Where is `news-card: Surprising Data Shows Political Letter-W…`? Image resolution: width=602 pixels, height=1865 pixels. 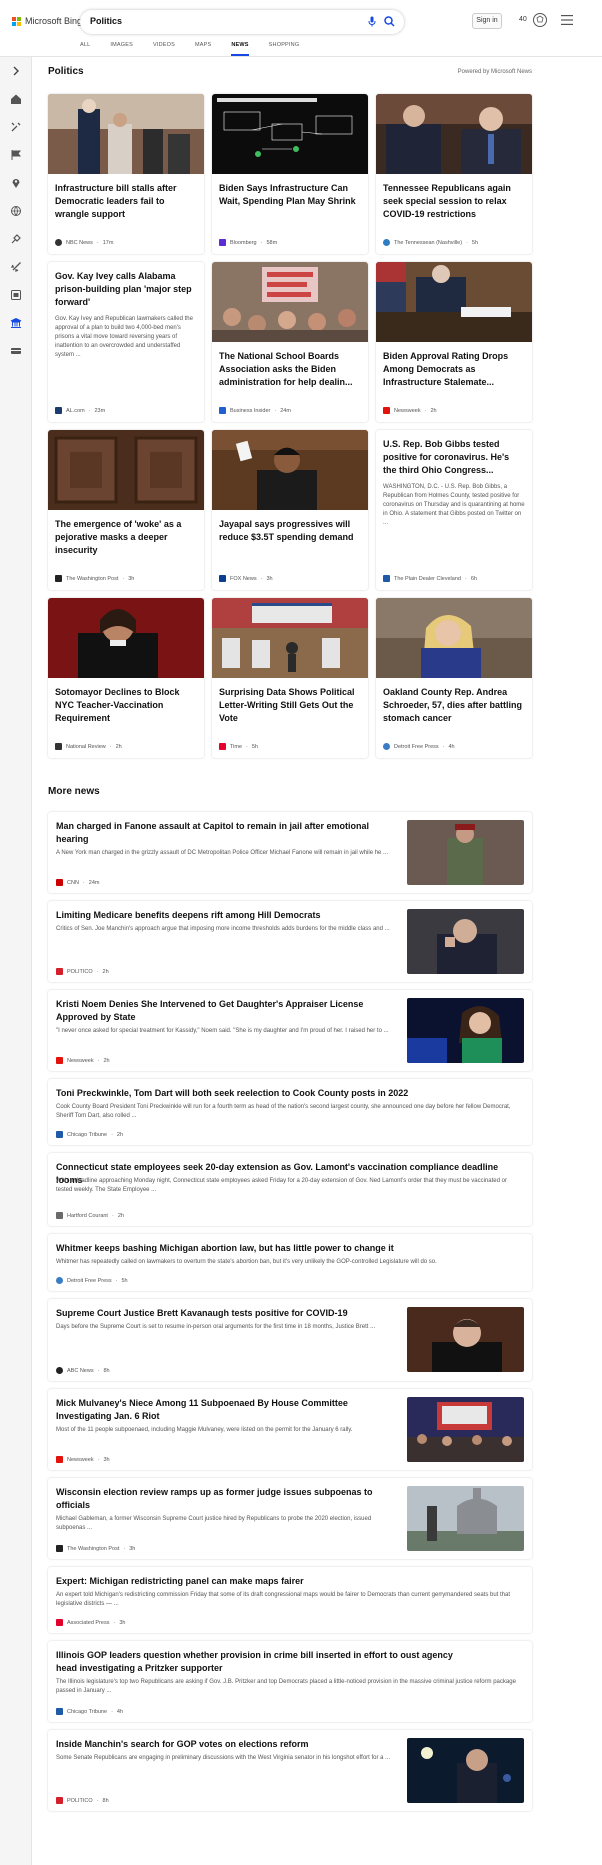
news-card: Surprising Data Shows Political Letter-W… is located at coordinates (290, 678).